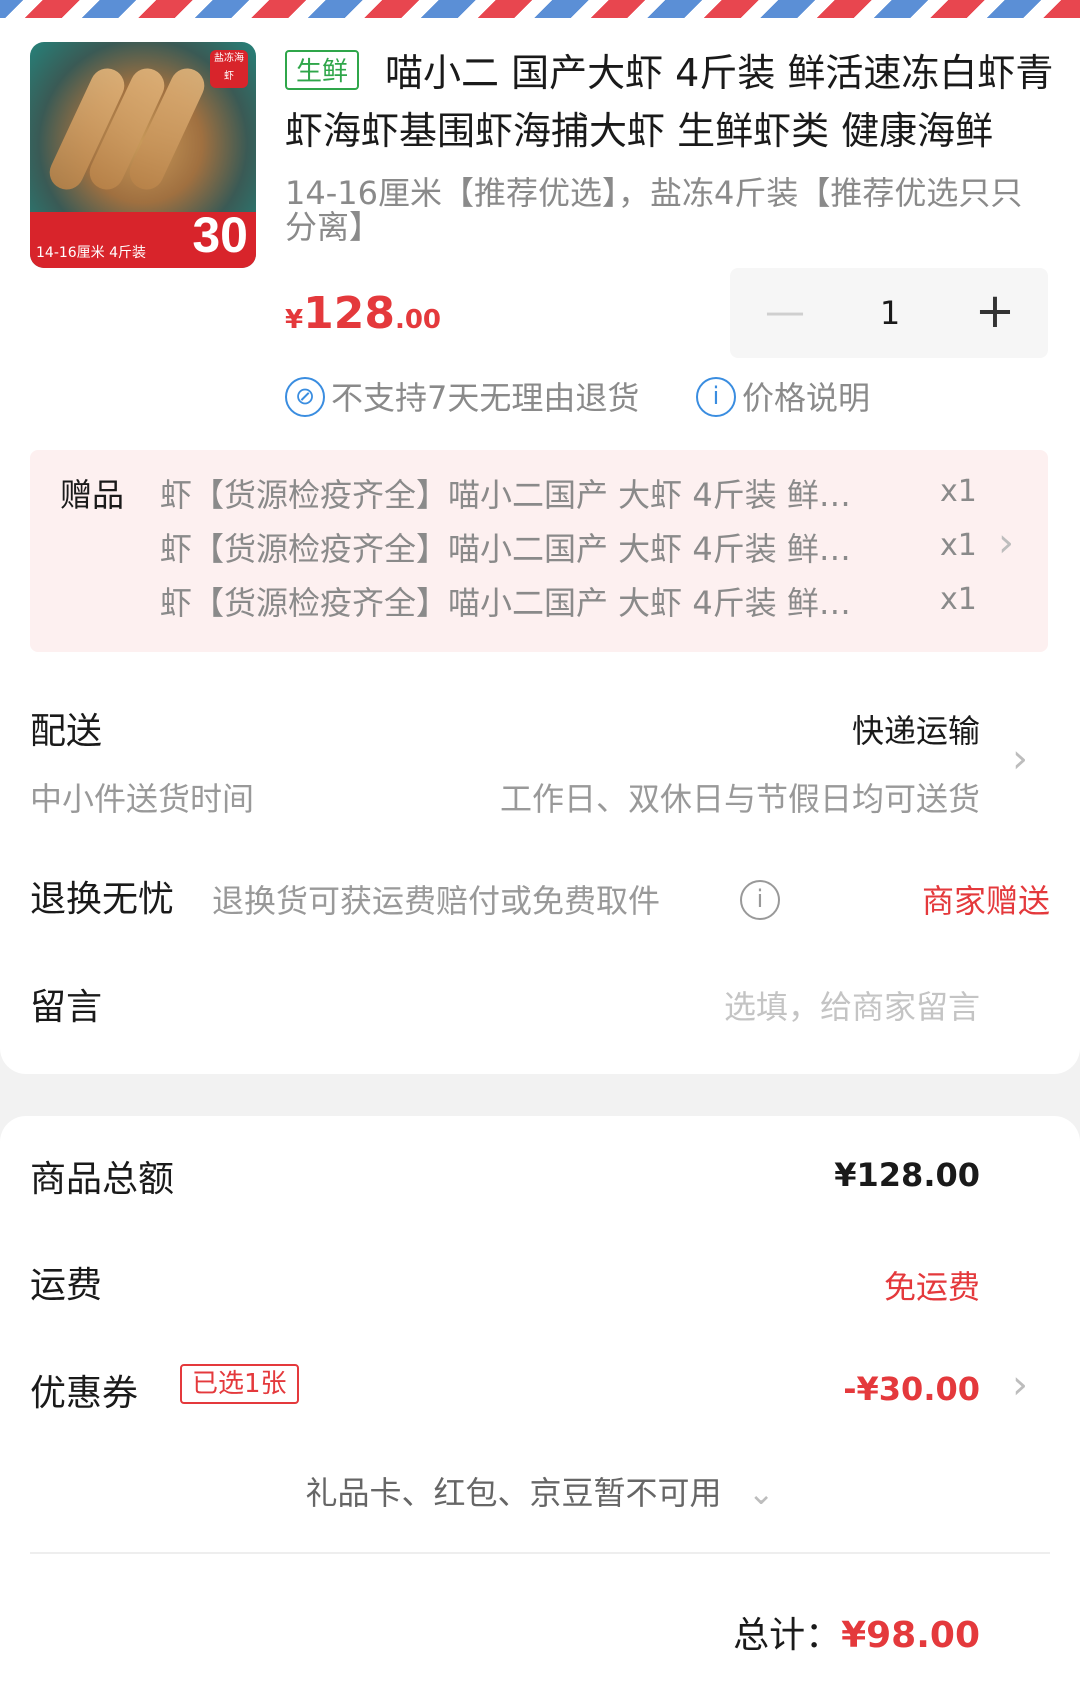  I want to click on shipping-label: 运费, so click(66, 1285).